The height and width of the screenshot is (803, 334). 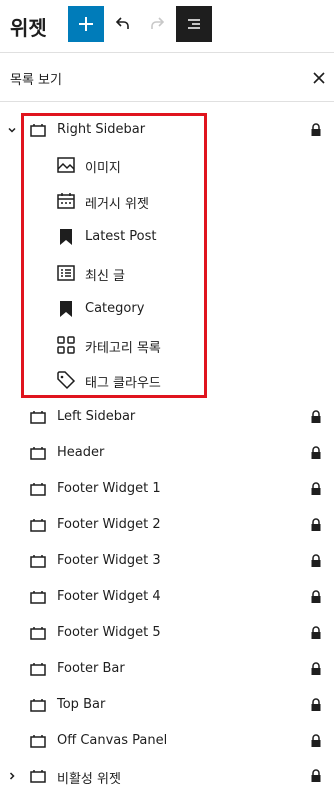 I want to click on tree-item-label: 비활성 위젯, so click(x=89, y=779).